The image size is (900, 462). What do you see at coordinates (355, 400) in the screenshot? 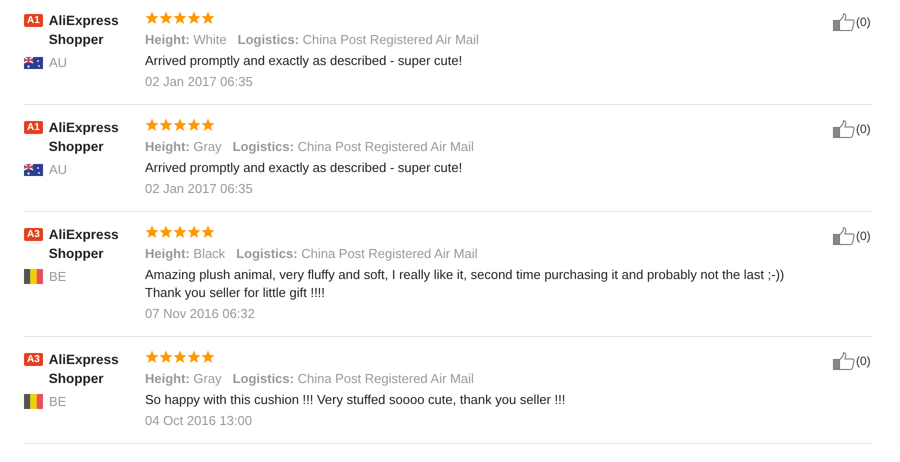
I see `review-text: So happy with this cushion !!! Very stuffed soooo cute, thank you seller !!!` at bounding box center [355, 400].